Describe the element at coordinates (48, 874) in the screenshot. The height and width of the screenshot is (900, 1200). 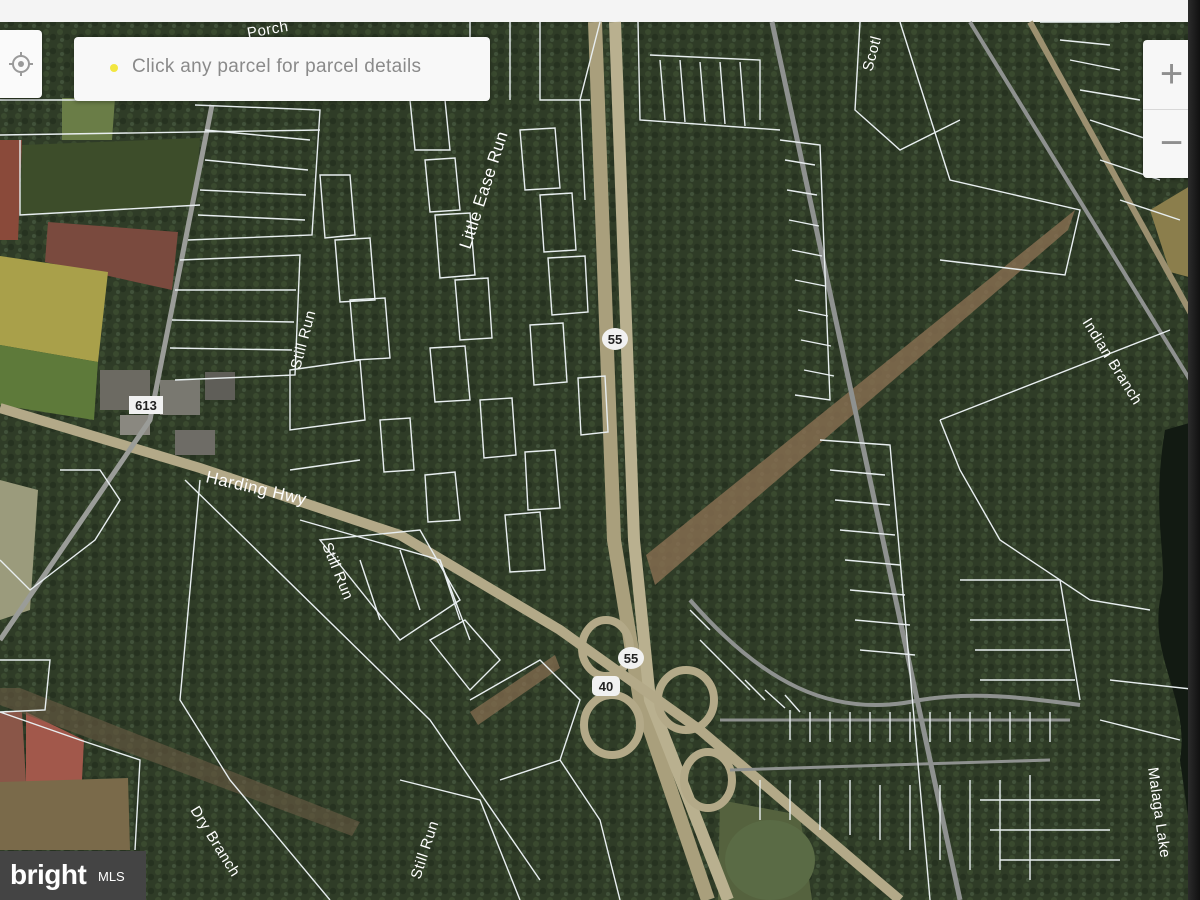
I see `watermark-brand: bright` at that location.